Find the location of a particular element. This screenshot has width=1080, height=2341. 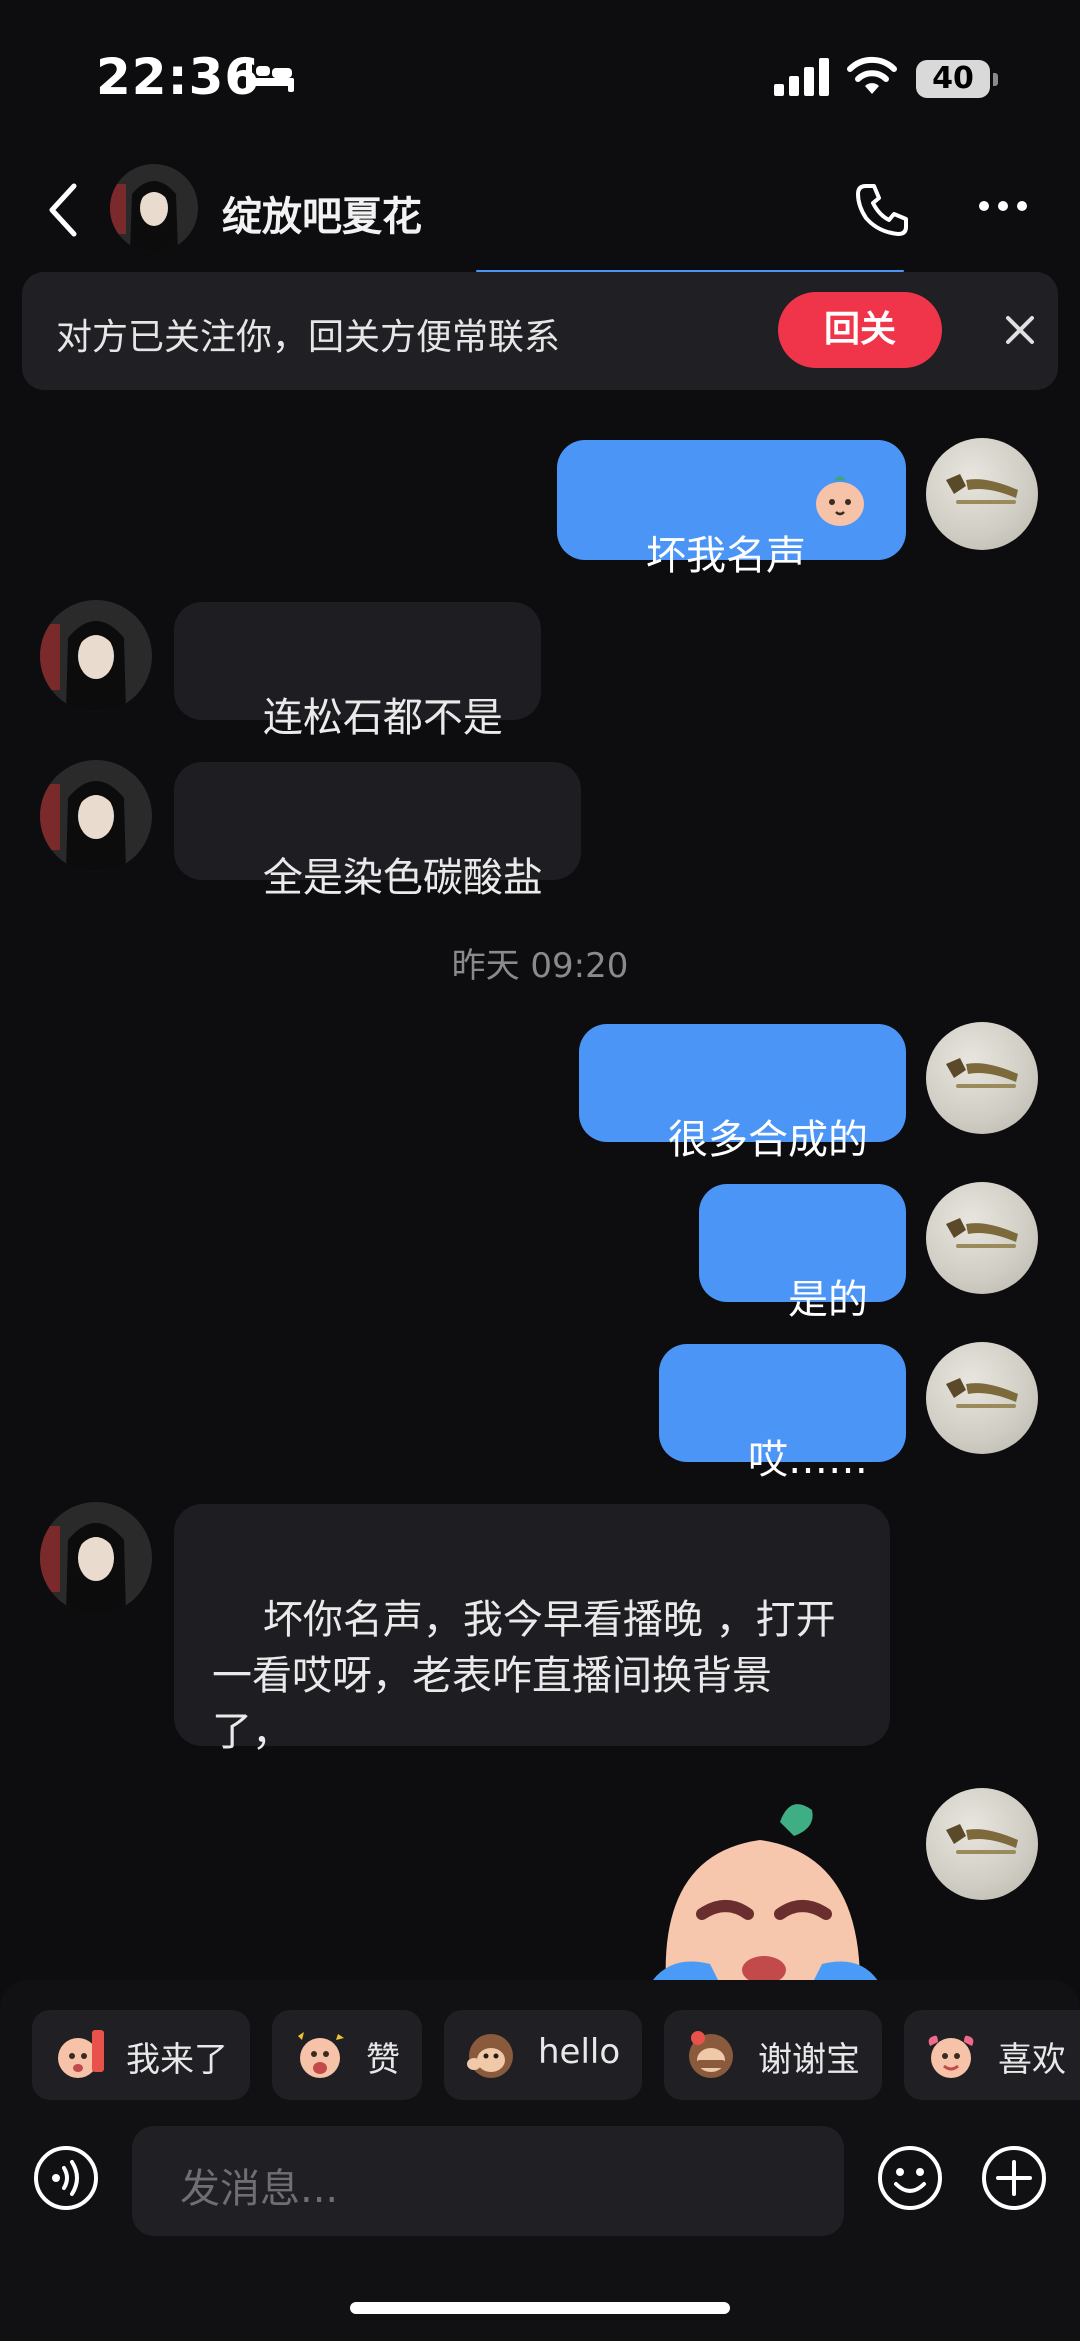

quick-reply-chip: 我来了 is located at coordinates (141, 2055).